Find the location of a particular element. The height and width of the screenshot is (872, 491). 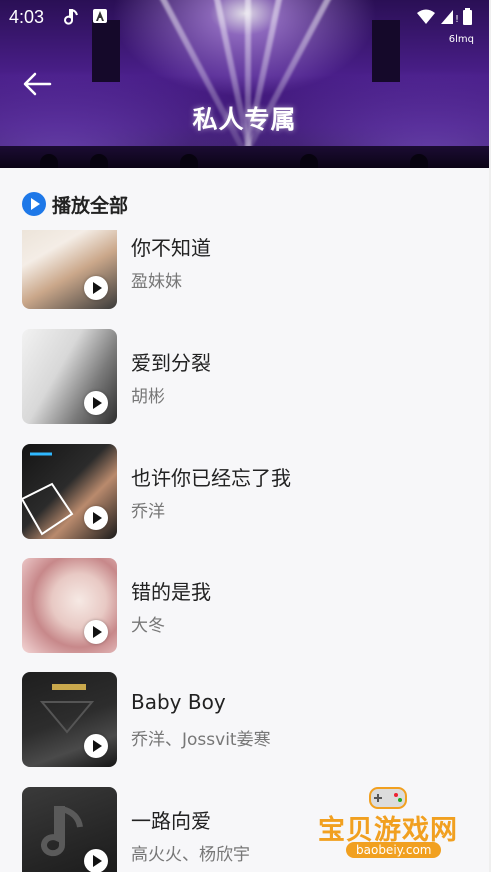

song-artist: 高火火、杨欣宇 is located at coordinates (190, 855).